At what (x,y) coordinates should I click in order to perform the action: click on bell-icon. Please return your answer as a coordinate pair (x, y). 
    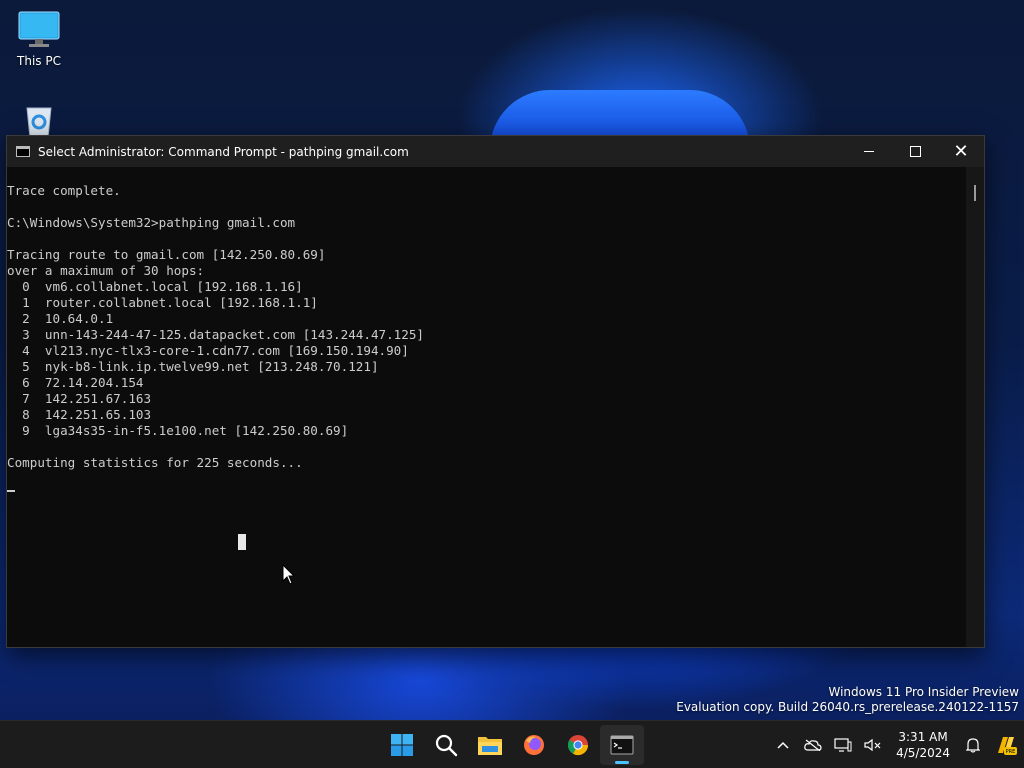
    Looking at the image, I should click on (973, 745).